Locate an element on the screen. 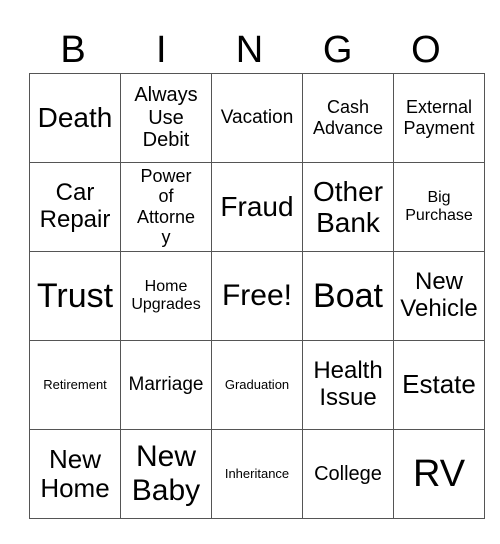 This screenshot has height=544, width=500. header-letter-n: N is located at coordinates (249, 50).